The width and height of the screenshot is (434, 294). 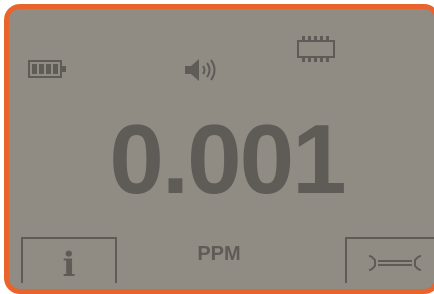 I want to click on wrench-icon, so click(x=395, y=263).